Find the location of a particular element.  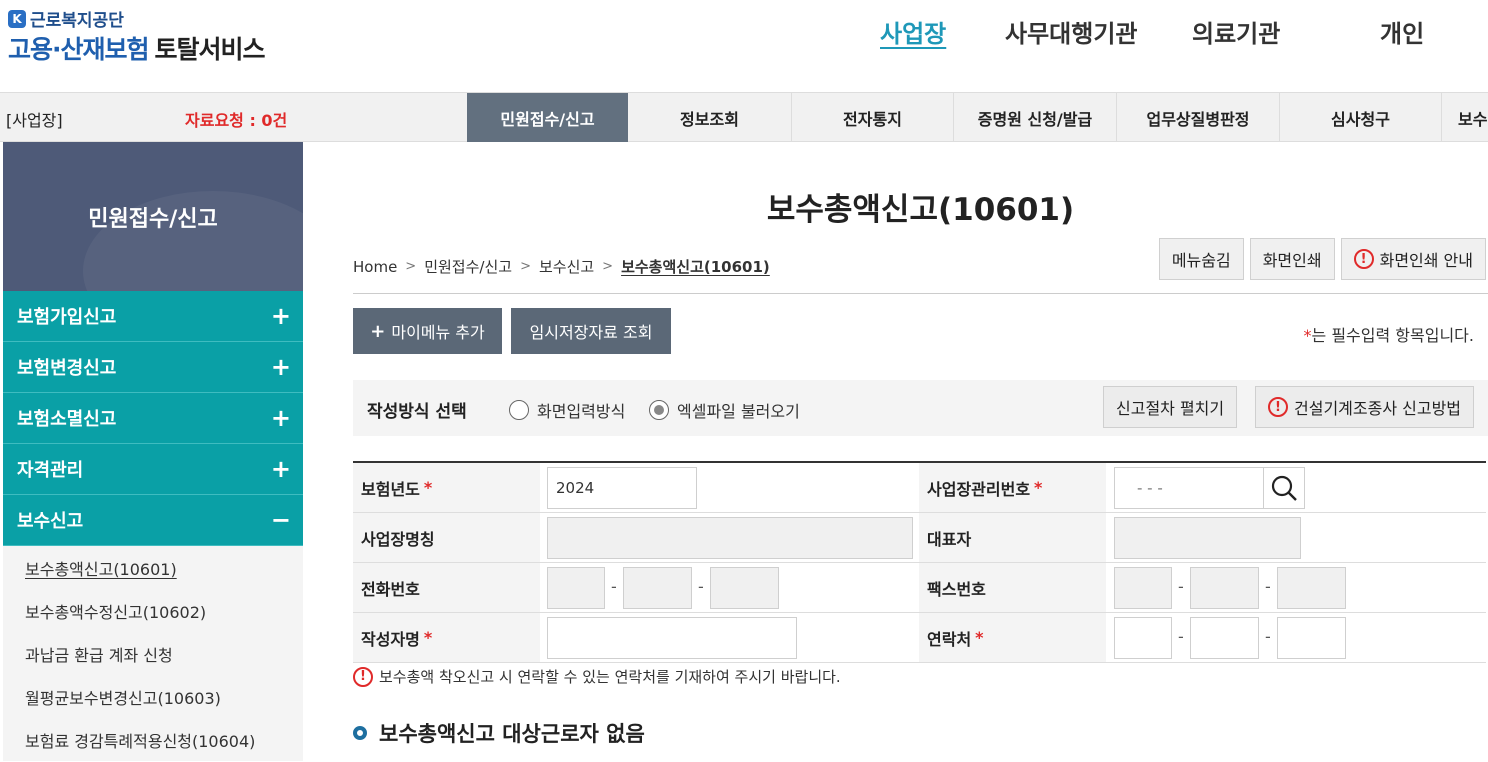

gnb-civil-reception: 민원접수/신고 is located at coordinates (547, 117).